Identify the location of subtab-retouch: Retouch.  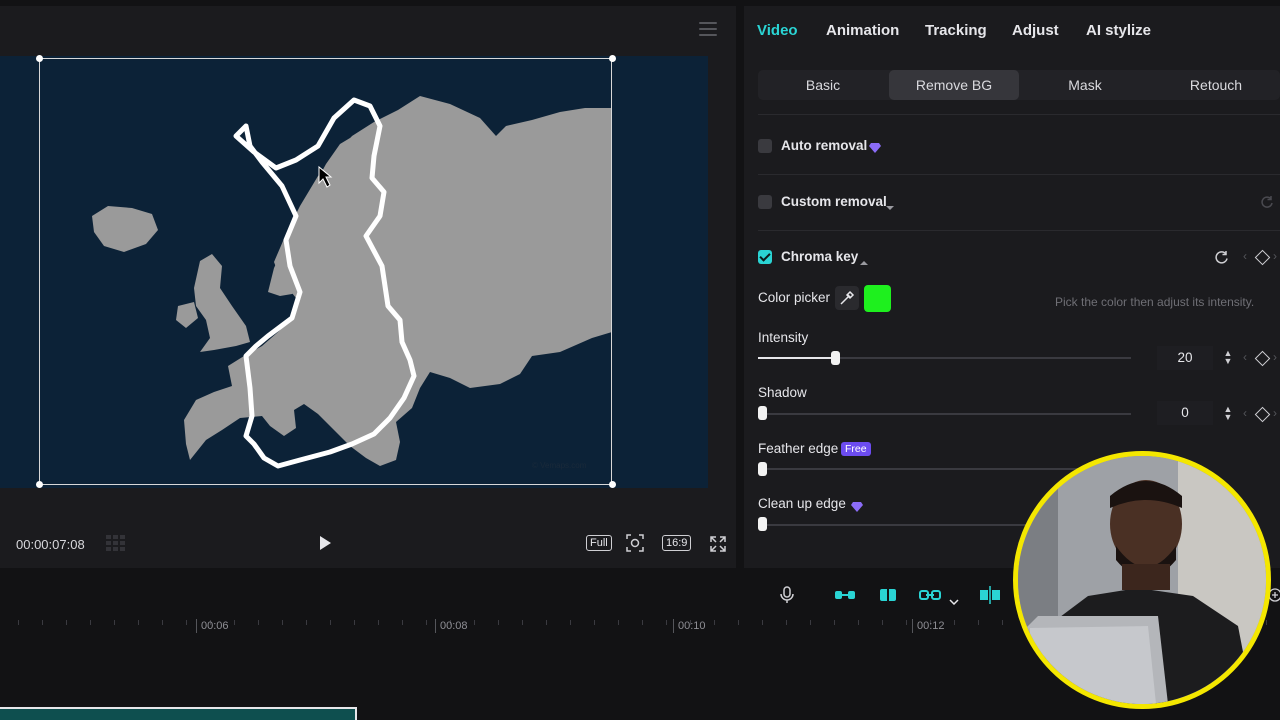
(1215, 85).